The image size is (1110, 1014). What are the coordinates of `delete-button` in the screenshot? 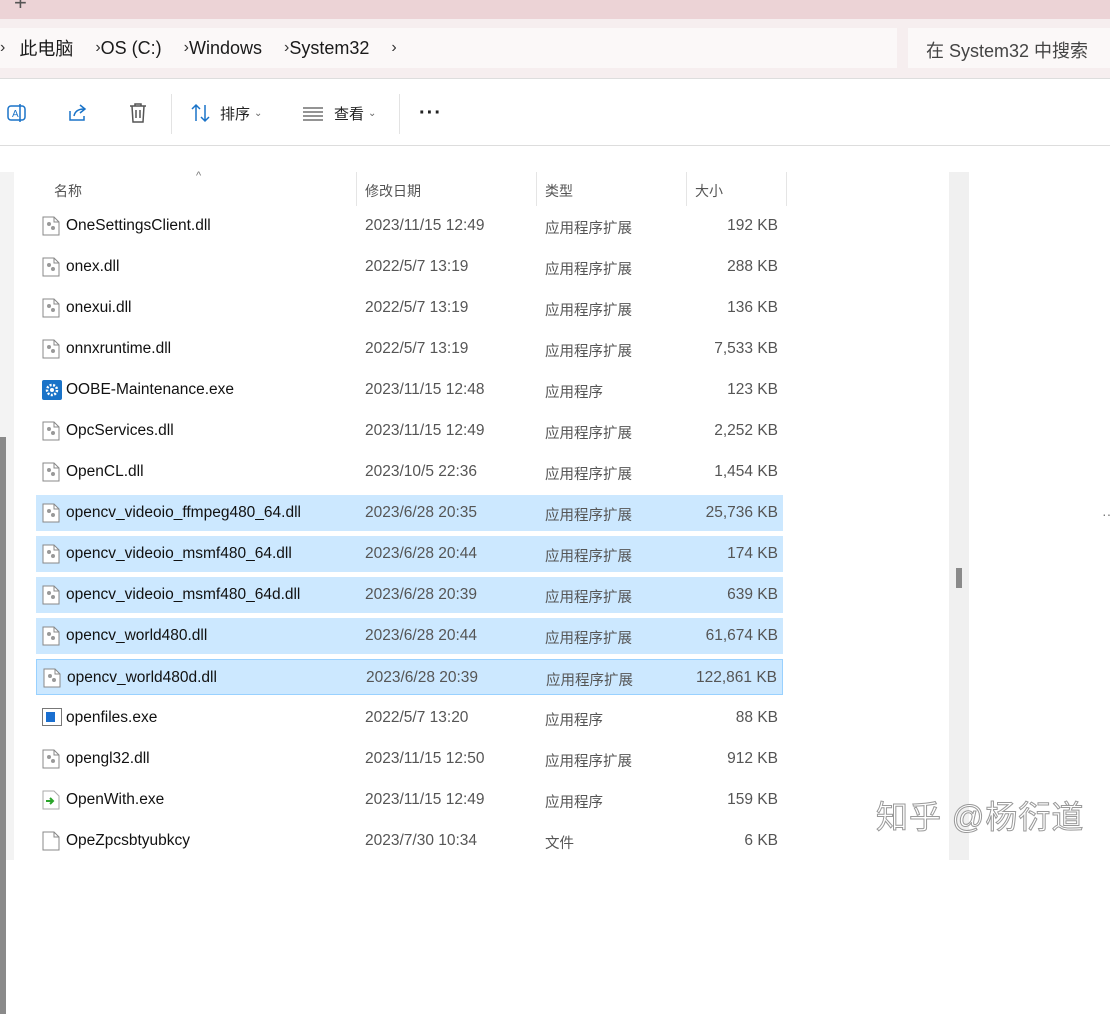 It's located at (138, 113).